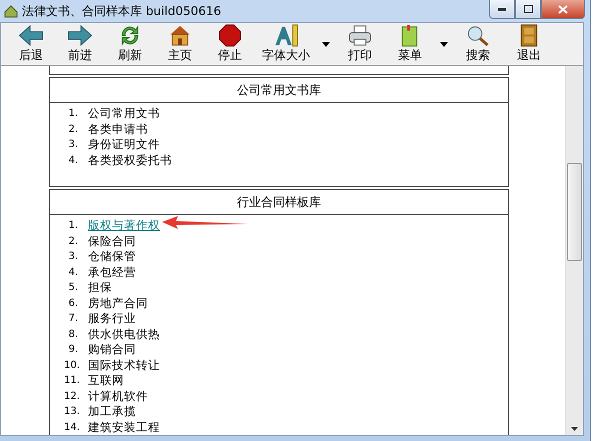 This screenshot has width=600, height=441. Describe the element at coordinates (112, 256) in the screenshot. I see `list-item: 仓储保管` at that location.